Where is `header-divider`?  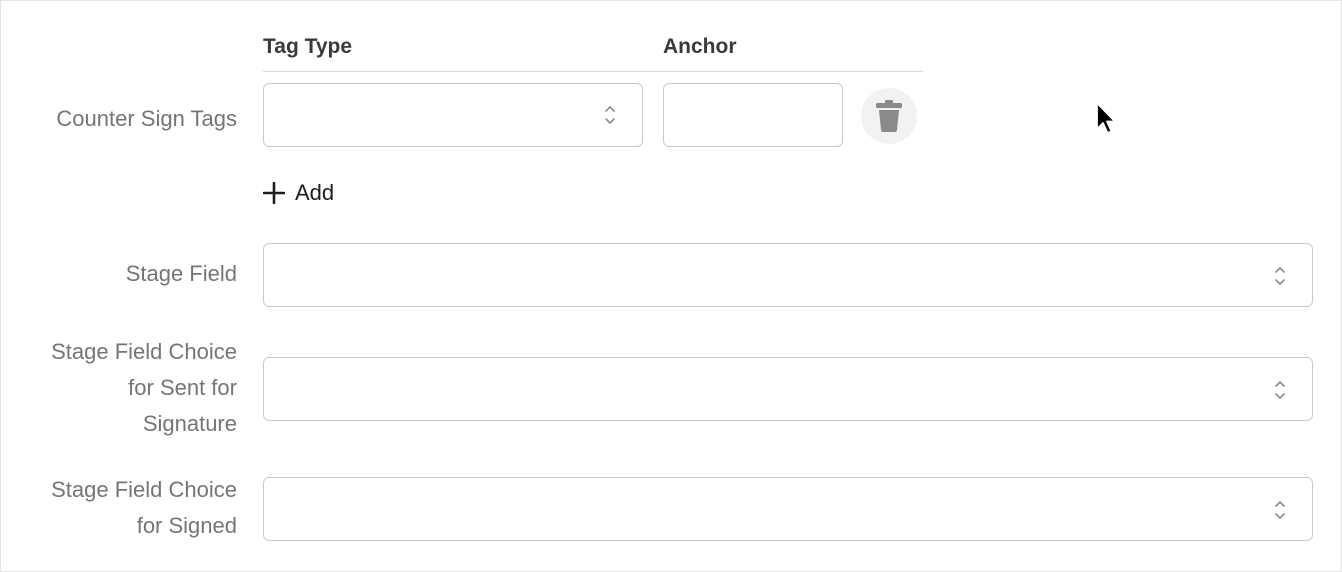
header-divider is located at coordinates (593, 71).